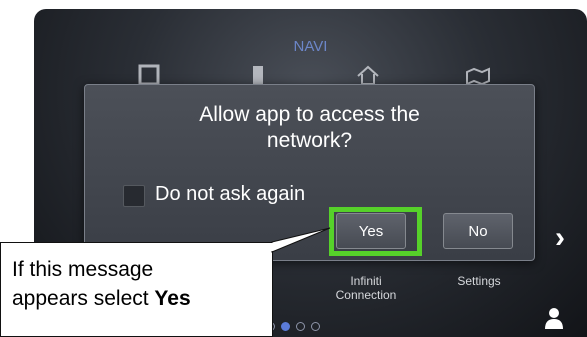 The height and width of the screenshot is (337, 587). Describe the element at coordinates (478, 231) in the screenshot. I see `no-button: No` at that location.